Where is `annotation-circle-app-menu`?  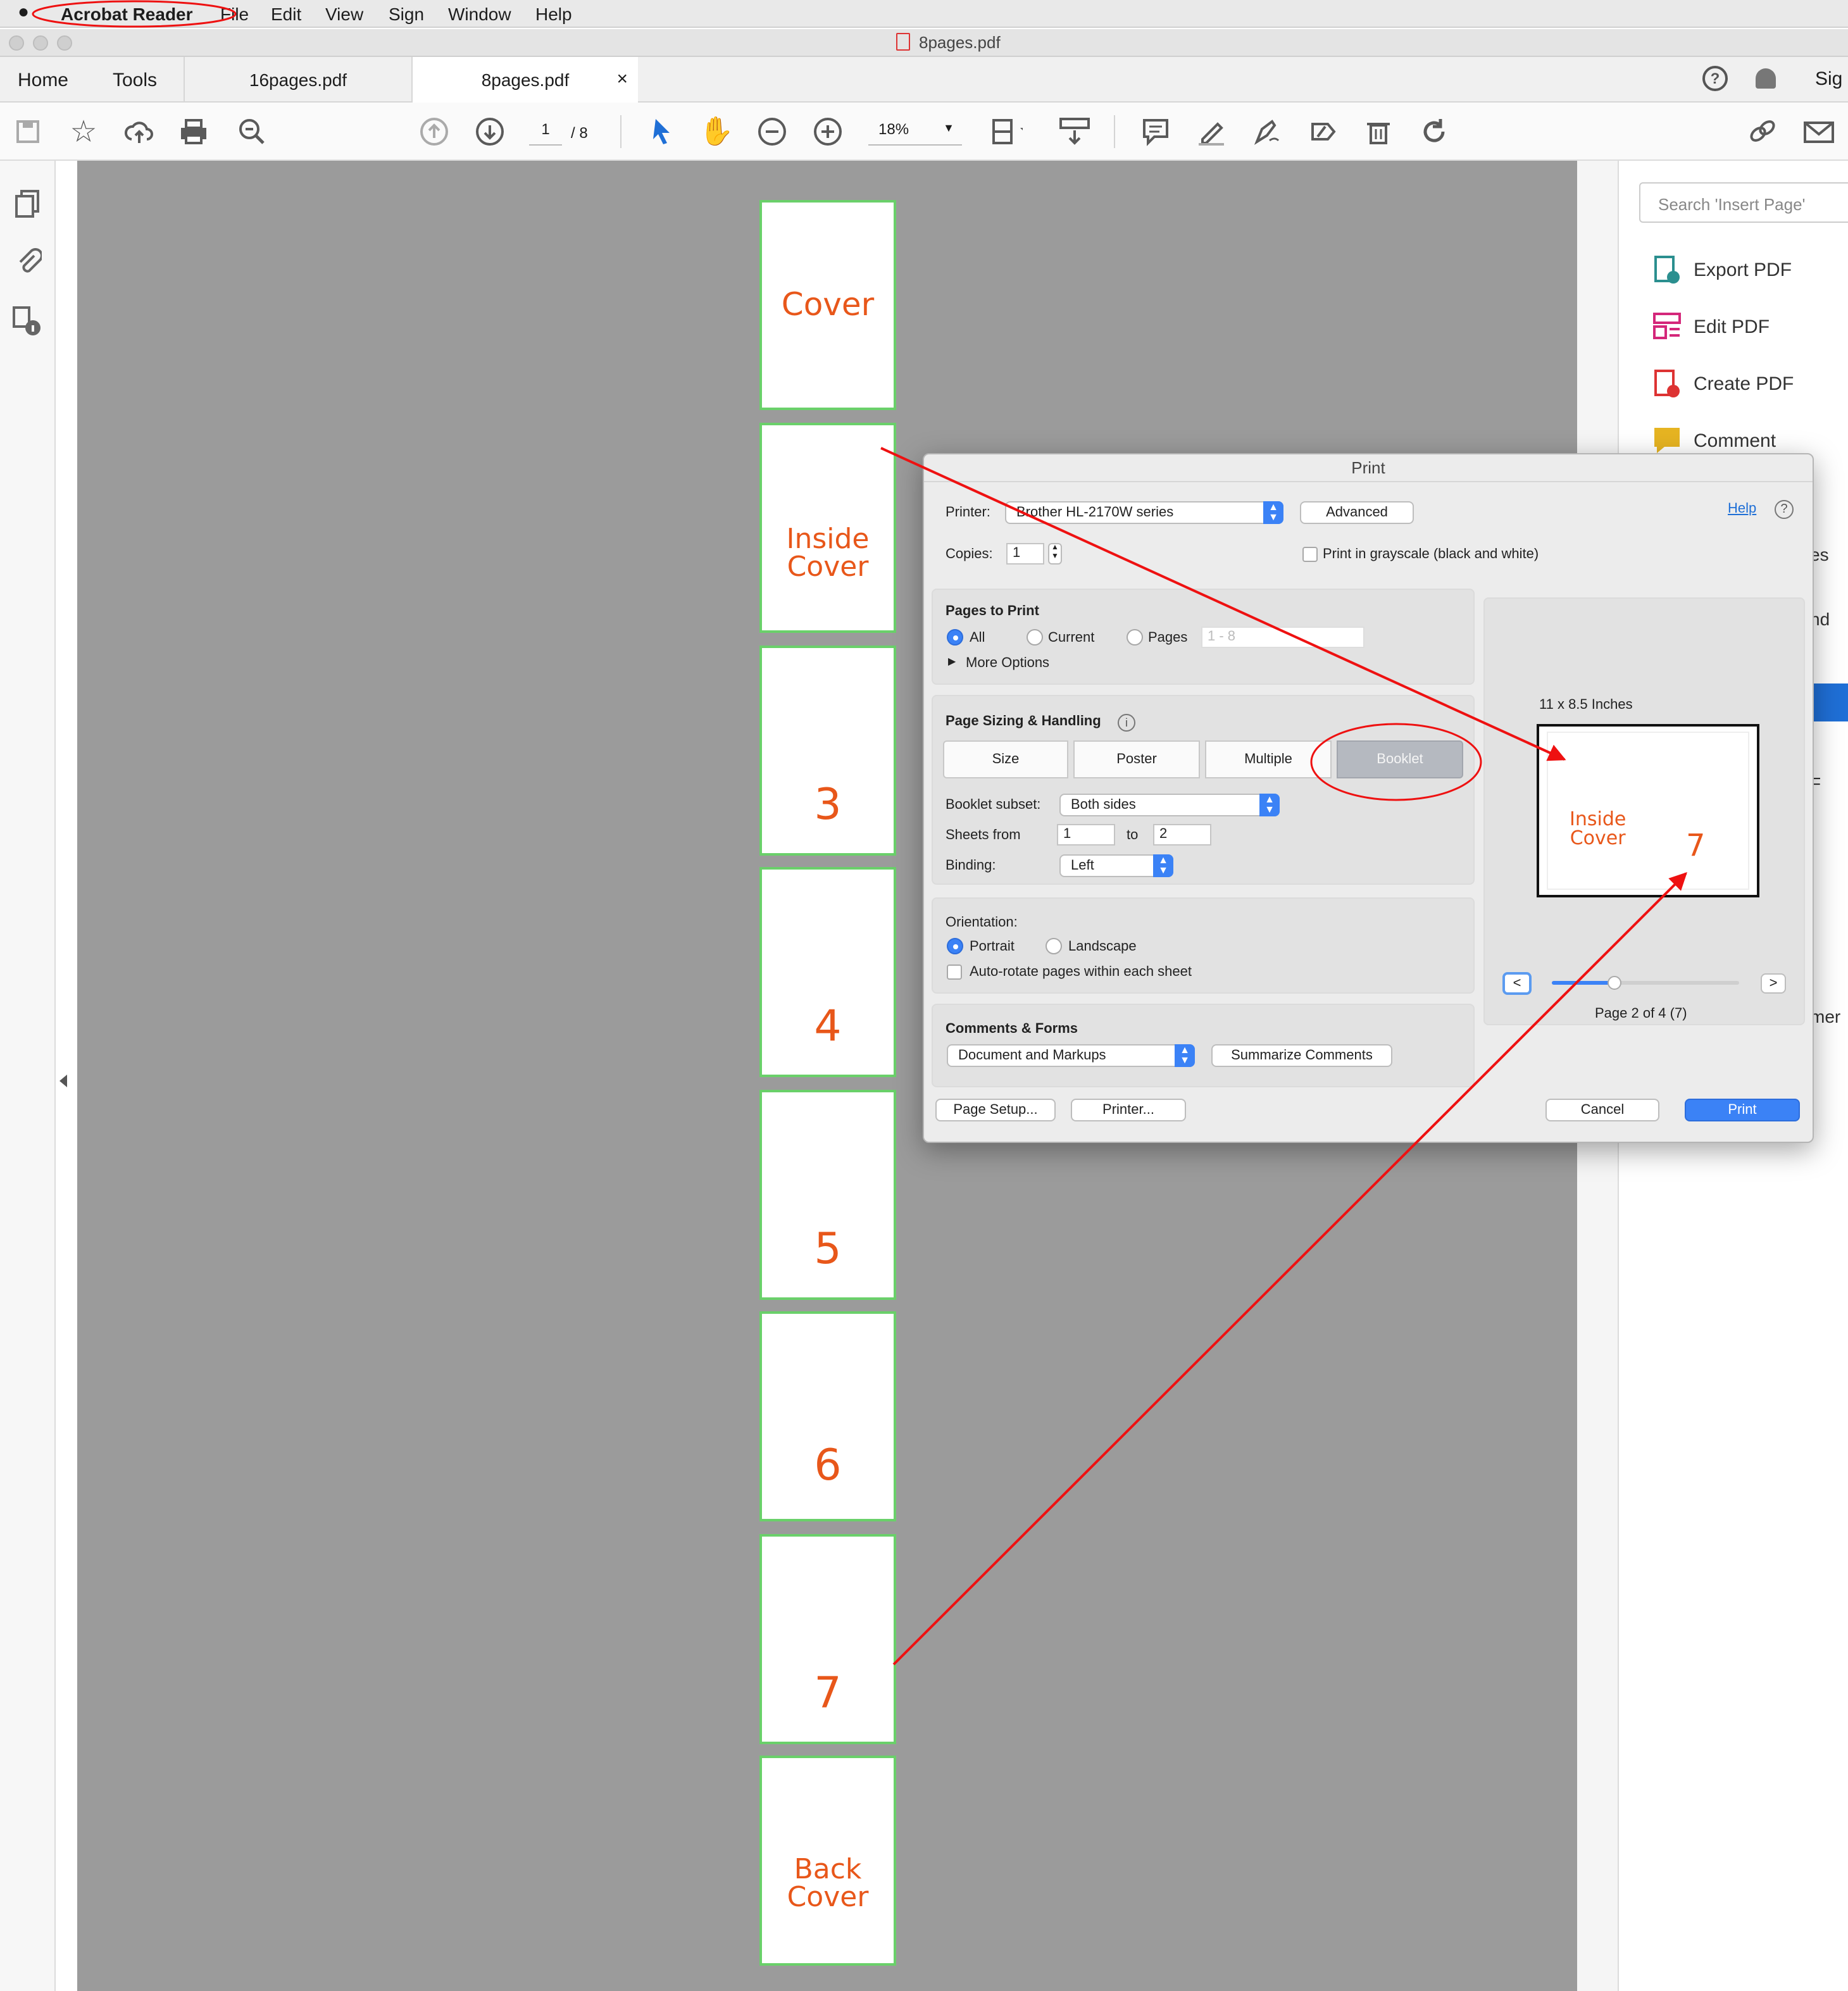 annotation-circle-app-menu is located at coordinates (134, 14).